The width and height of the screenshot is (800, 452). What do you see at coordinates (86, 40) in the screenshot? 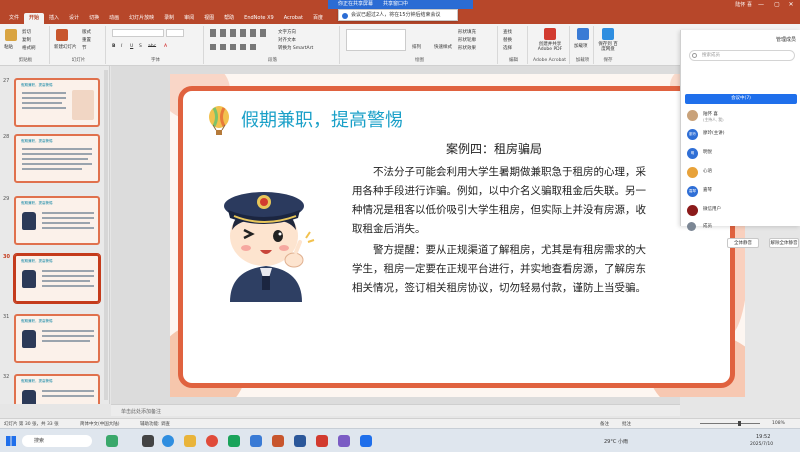
I see `reset-button: 重置` at bounding box center [86, 40].